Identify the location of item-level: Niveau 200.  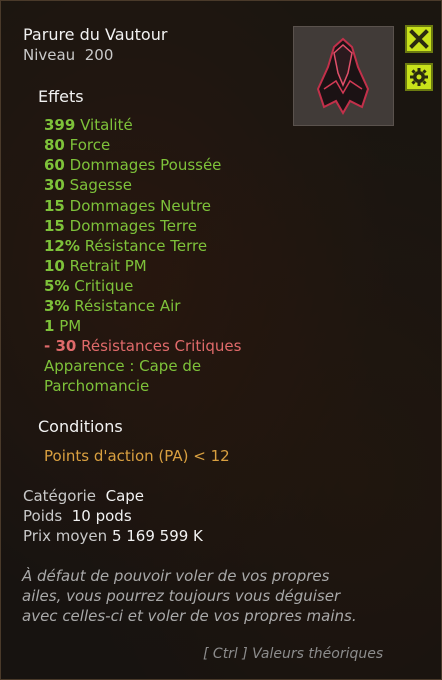
(68, 55).